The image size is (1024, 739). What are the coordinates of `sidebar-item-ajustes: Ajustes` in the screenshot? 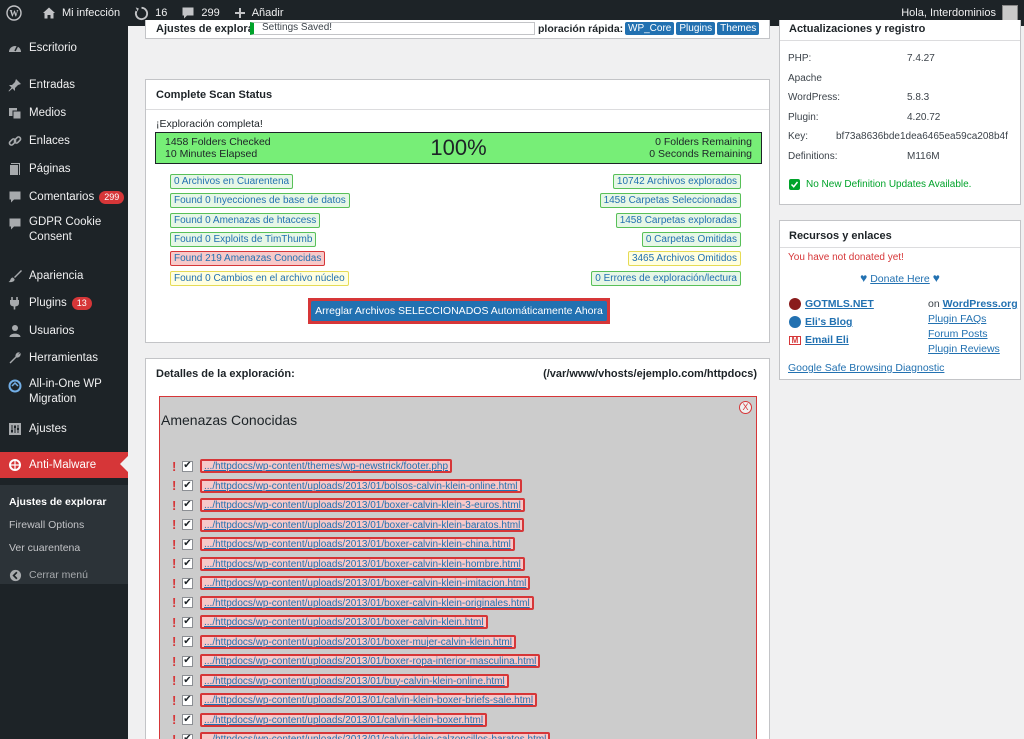 It's located at (64, 429).